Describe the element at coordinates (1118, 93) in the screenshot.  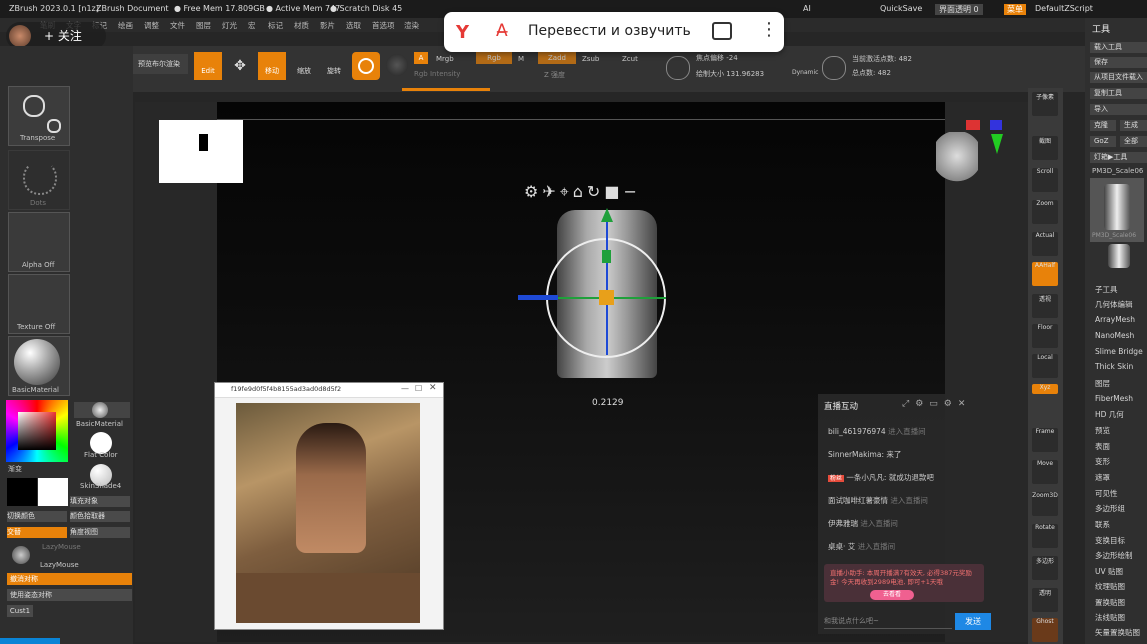
I see `copy-tool-button: 复制工具` at that location.